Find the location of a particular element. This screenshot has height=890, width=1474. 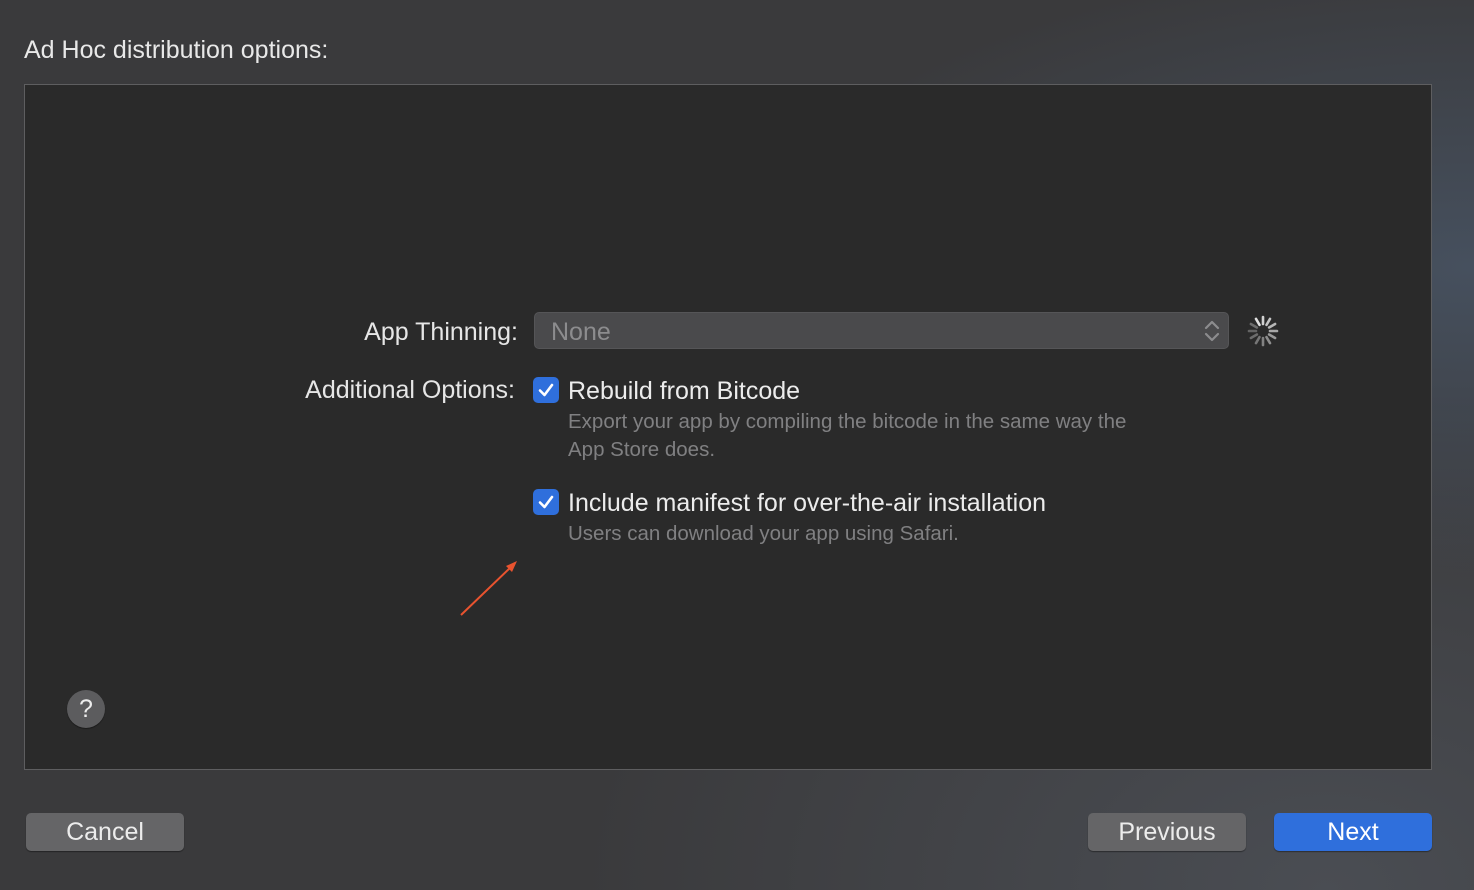

cancel-button: Cancel is located at coordinates (105, 832).